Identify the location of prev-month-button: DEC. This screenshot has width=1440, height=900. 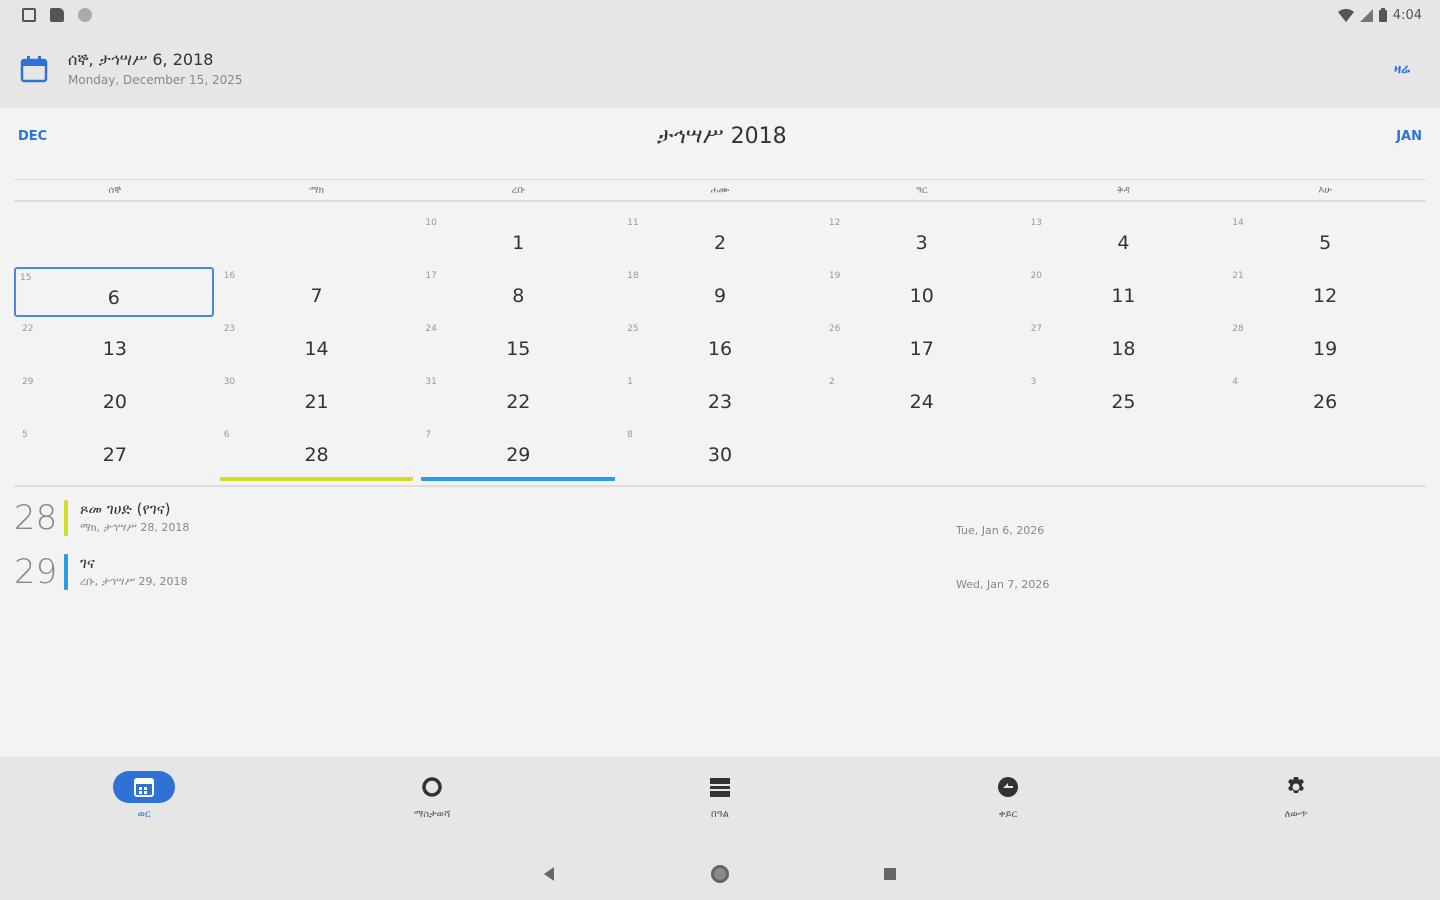
(32, 136).